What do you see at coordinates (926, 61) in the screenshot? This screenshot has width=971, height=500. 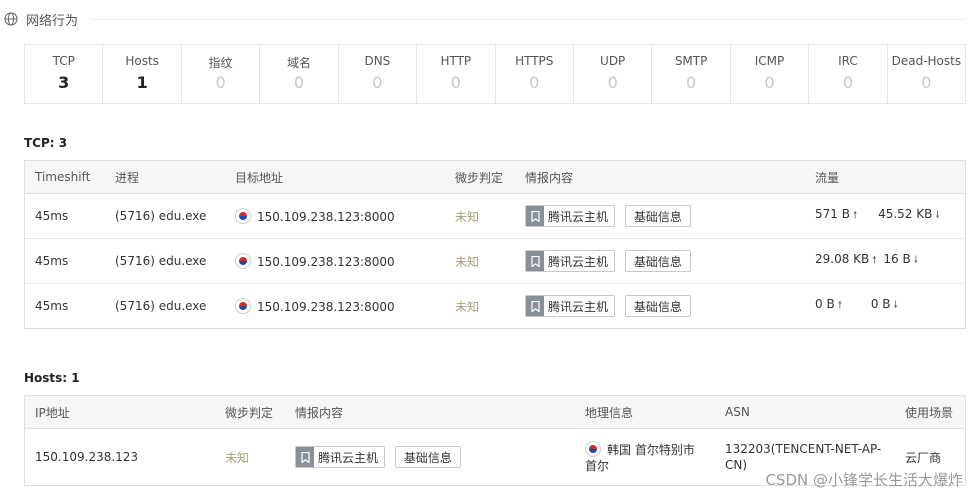 I see `stat-label: Dead-Hosts` at bounding box center [926, 61].